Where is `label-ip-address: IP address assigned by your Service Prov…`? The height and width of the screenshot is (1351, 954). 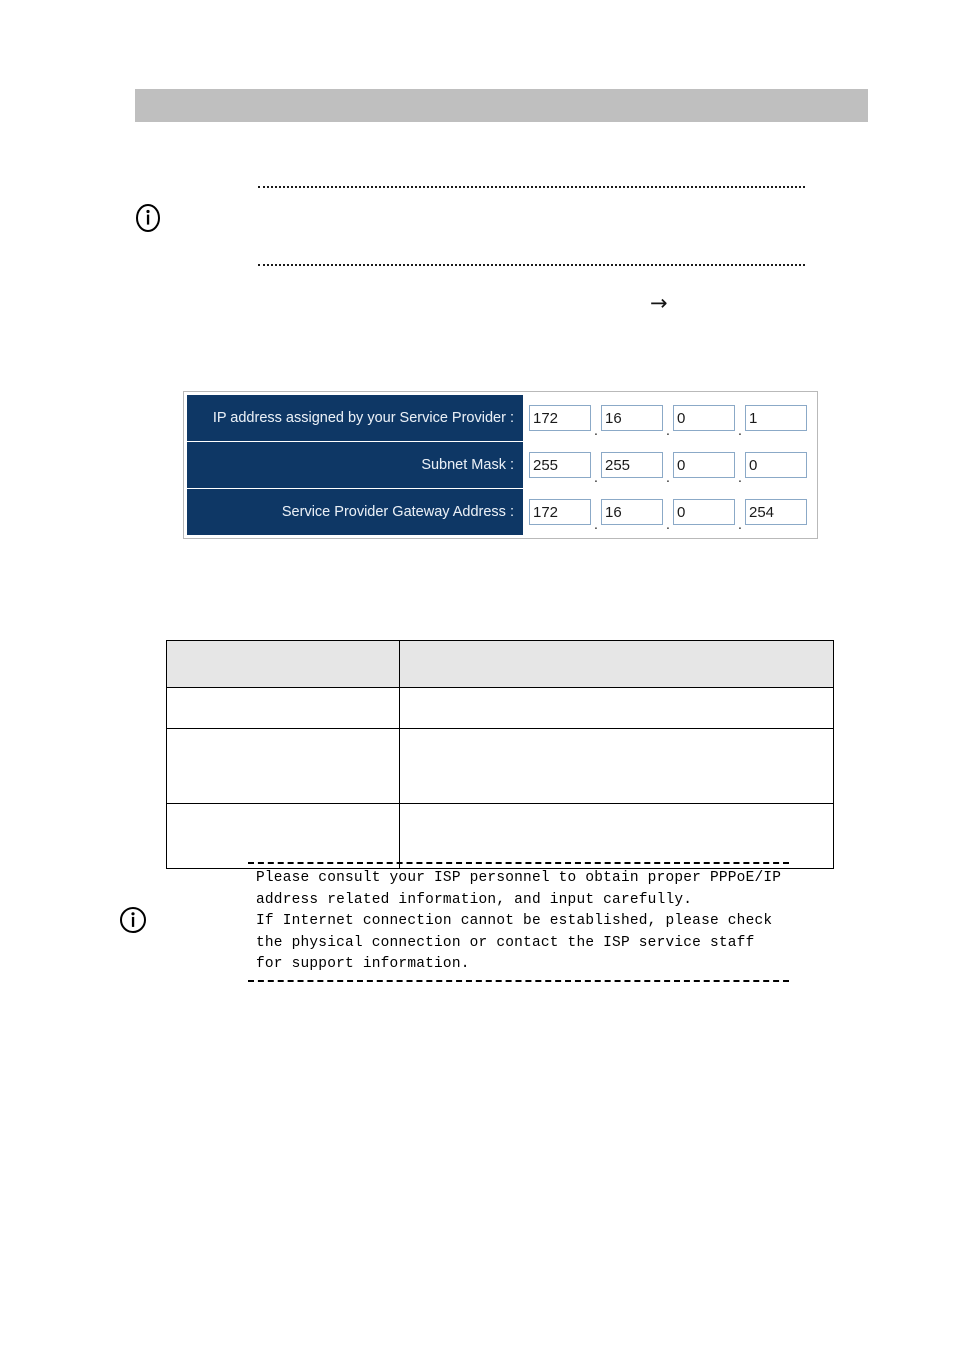 label-ip-address: IP address assigned by your Service Prov… is located at coordinates (355, 418).